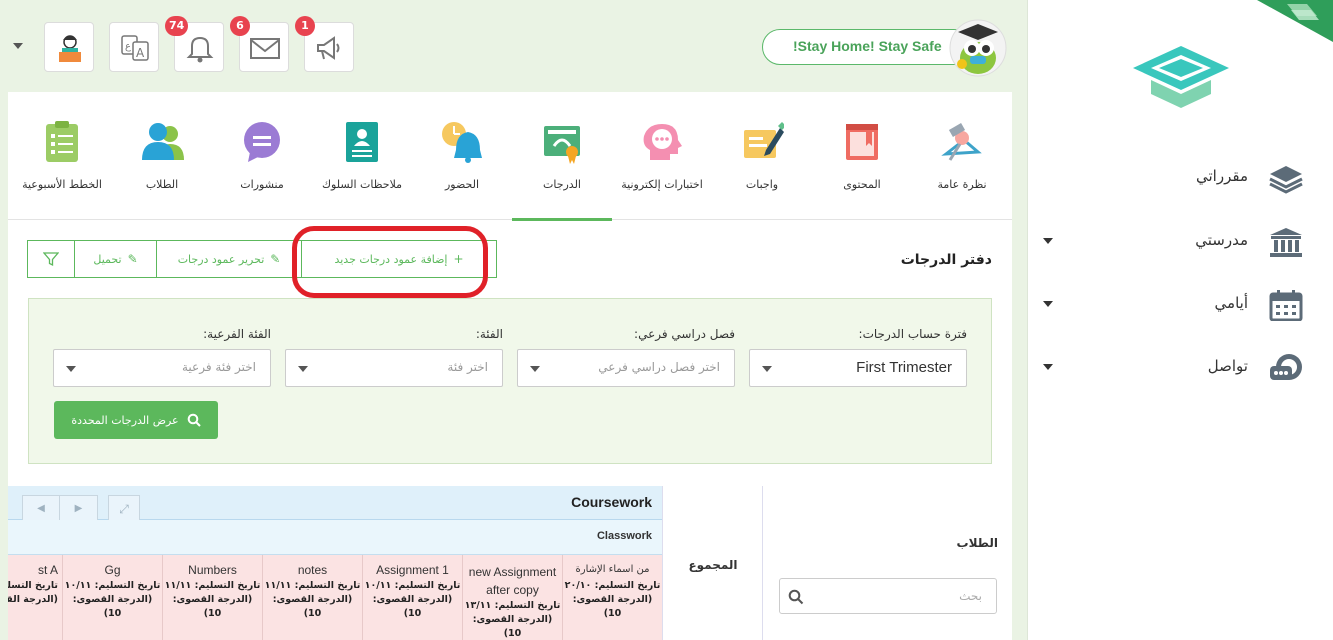  I want to click on tab-content: المحتوى, so click(862, 156).